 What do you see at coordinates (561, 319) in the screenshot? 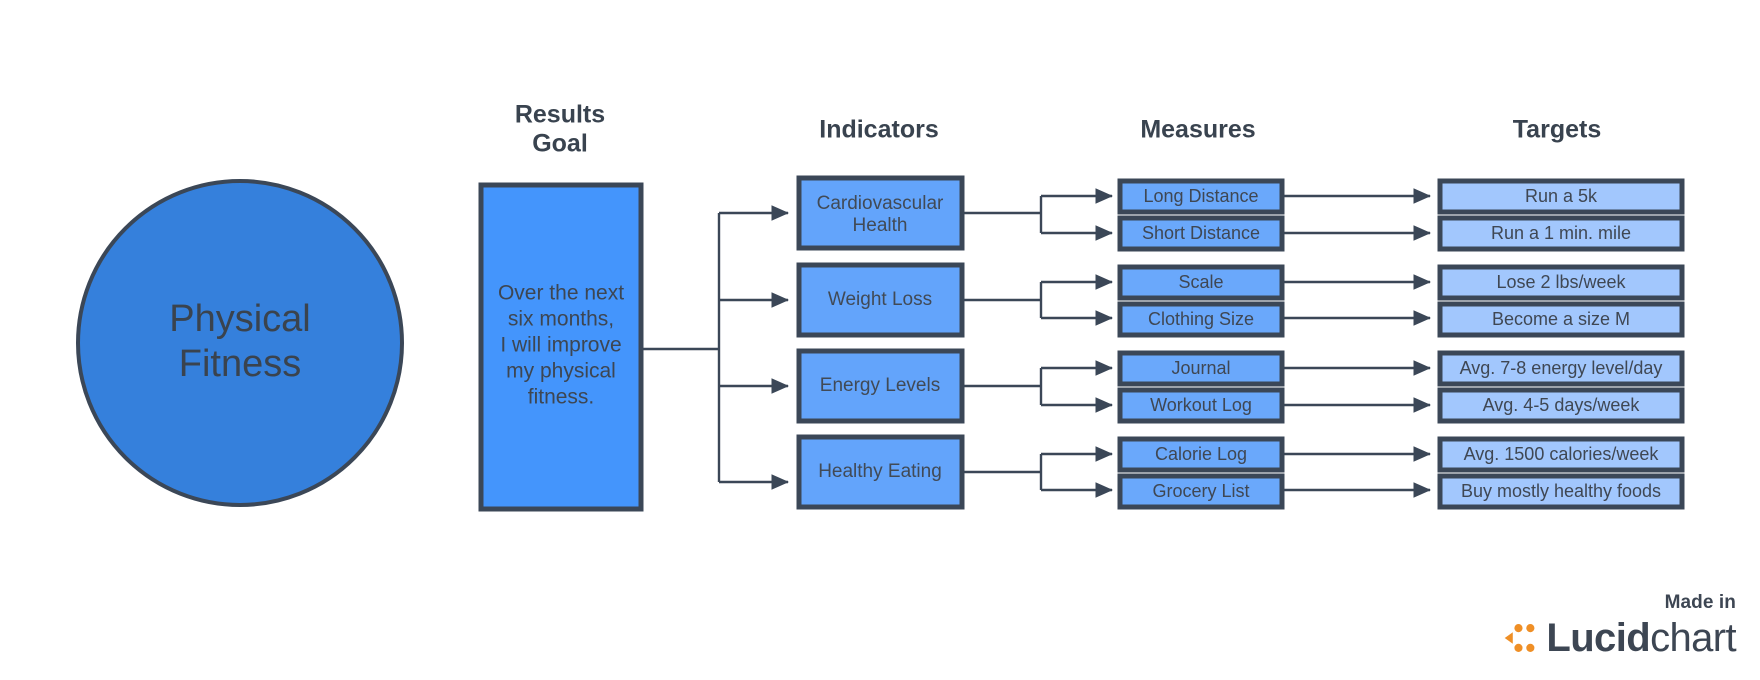
I see `results-goal-line-2: six months,` at bounding box center [561, 319].